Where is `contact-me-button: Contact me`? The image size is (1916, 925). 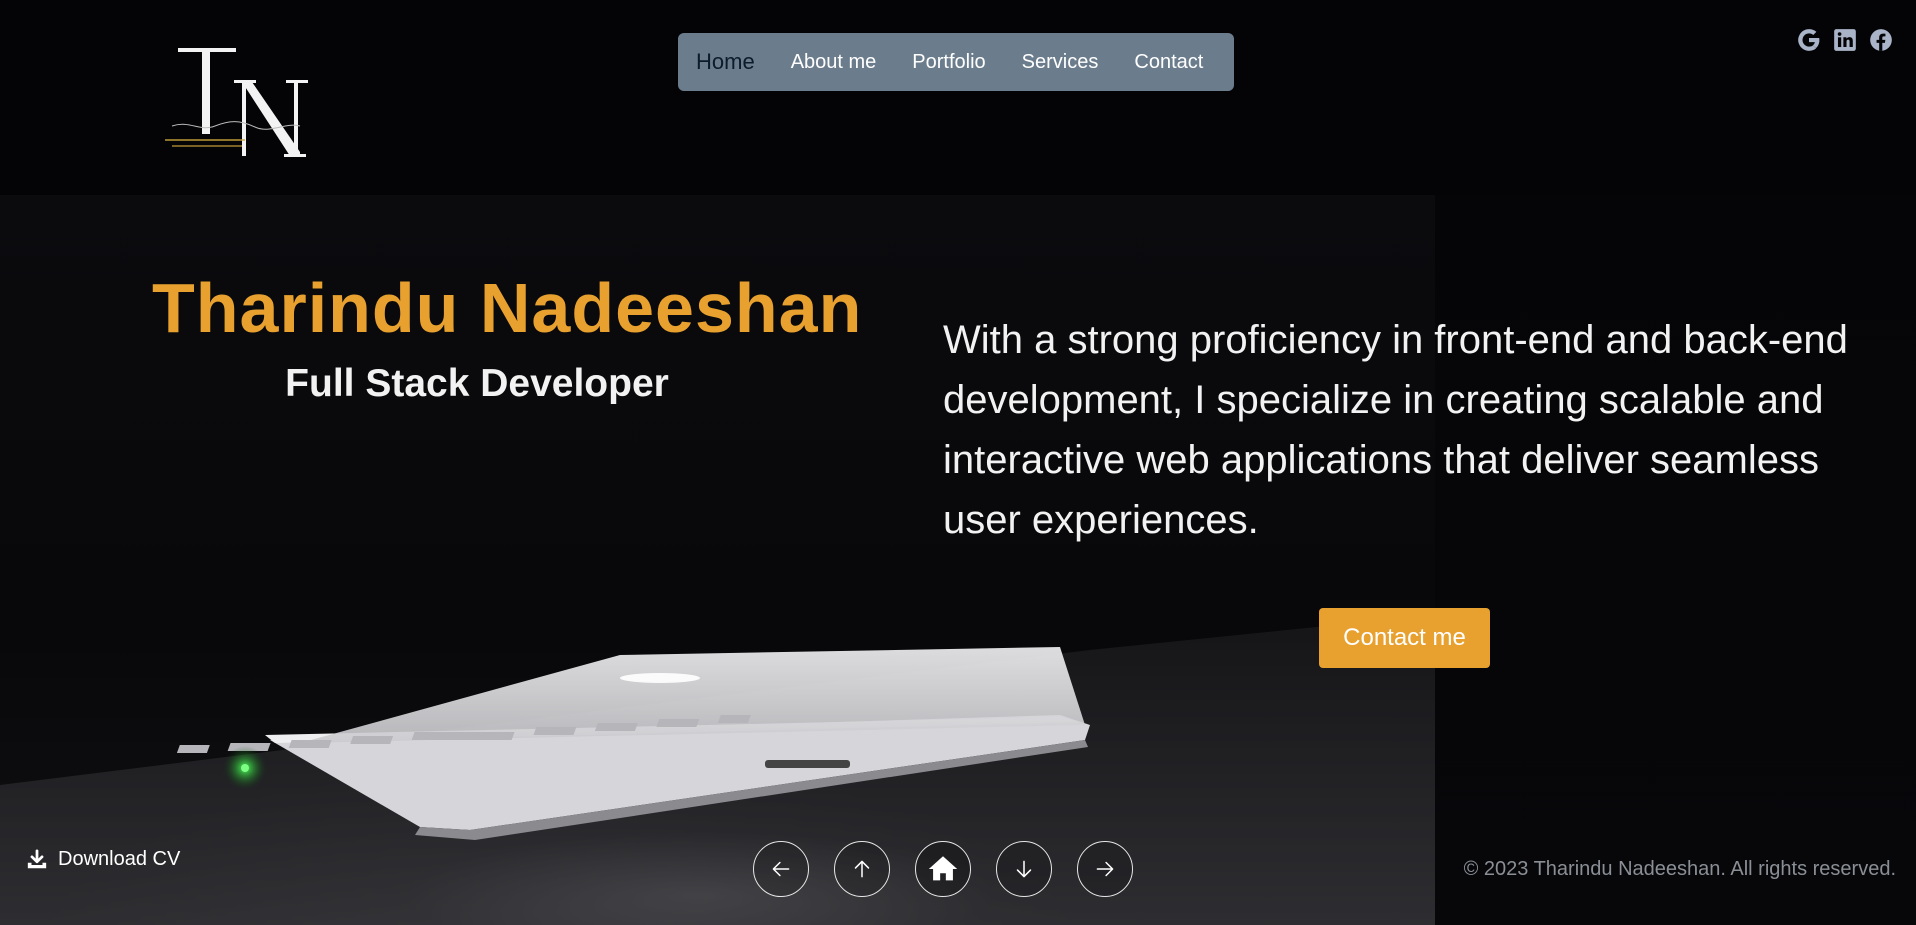
contact-me-button: Contact me is located at coordinates (1404, 638).